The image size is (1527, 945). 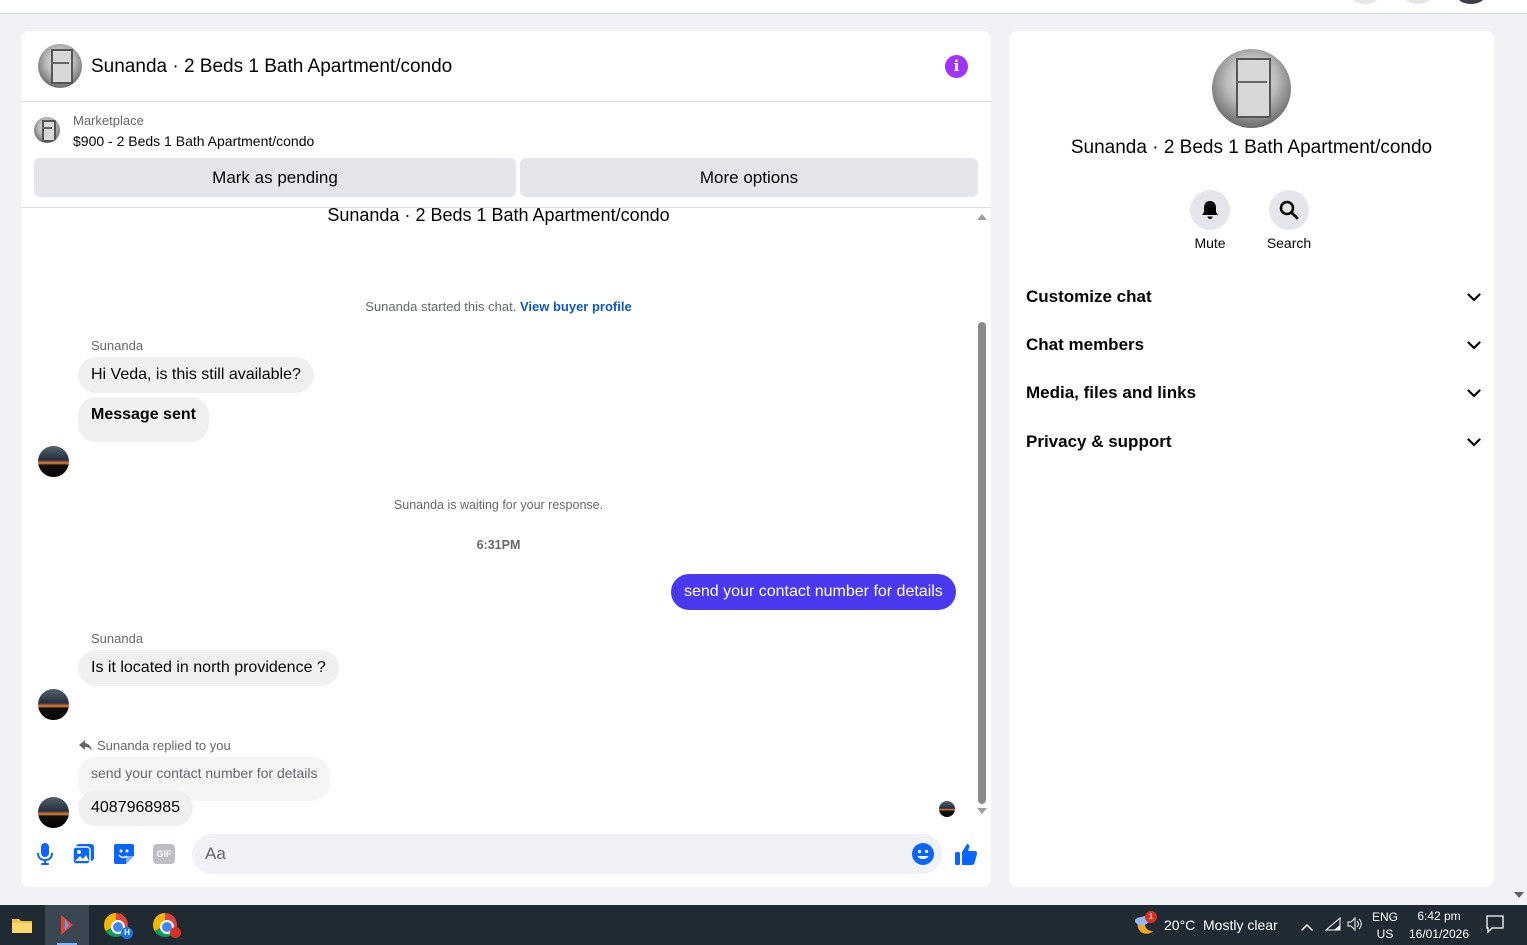 I want to click on photo-icon, so click(x=84, y=854).